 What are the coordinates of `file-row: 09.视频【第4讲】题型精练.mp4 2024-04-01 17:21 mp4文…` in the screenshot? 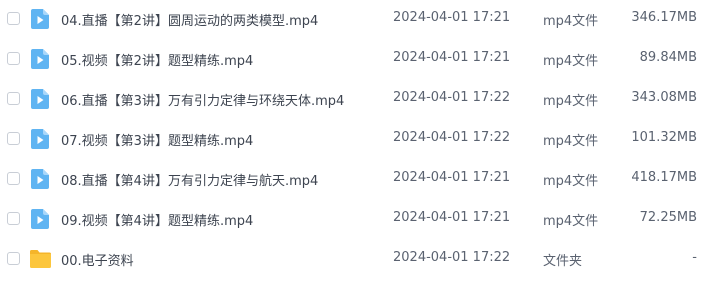 It's located at (360, 220).